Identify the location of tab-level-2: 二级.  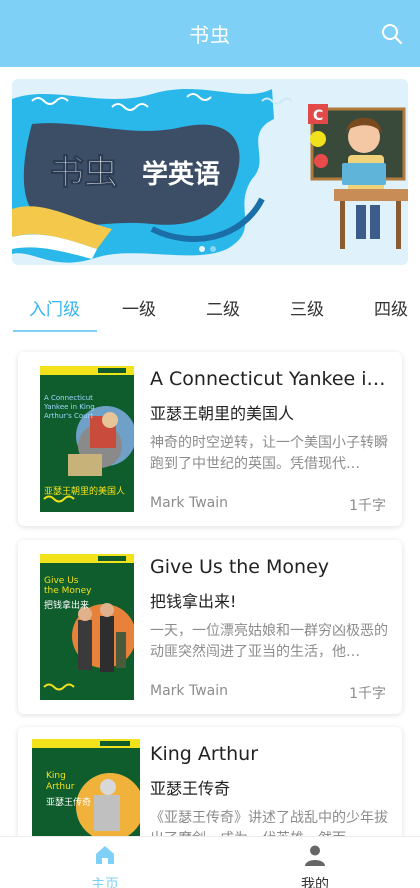
(223, 307).